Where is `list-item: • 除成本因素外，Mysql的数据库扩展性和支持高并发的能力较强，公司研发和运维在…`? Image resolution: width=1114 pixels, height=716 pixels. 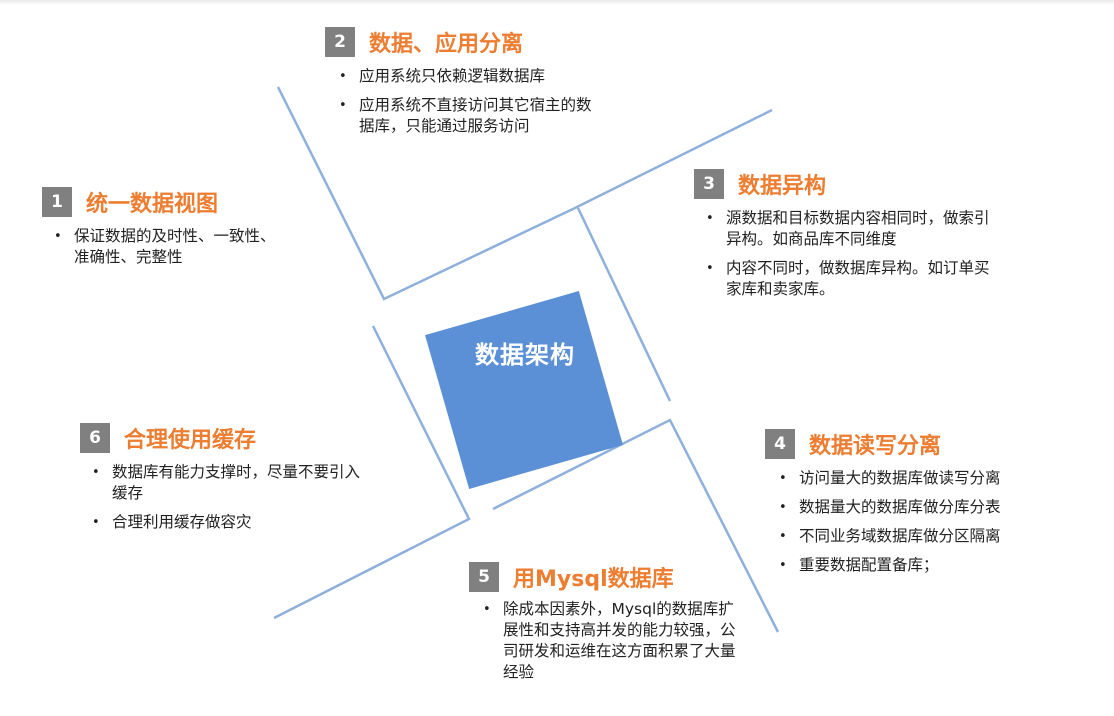
list-item: • 除成本因素外，Mysql的数据库扩展性和支持高并发的能力较强，公司研发和运维在… is located at coordinates (609, 640).